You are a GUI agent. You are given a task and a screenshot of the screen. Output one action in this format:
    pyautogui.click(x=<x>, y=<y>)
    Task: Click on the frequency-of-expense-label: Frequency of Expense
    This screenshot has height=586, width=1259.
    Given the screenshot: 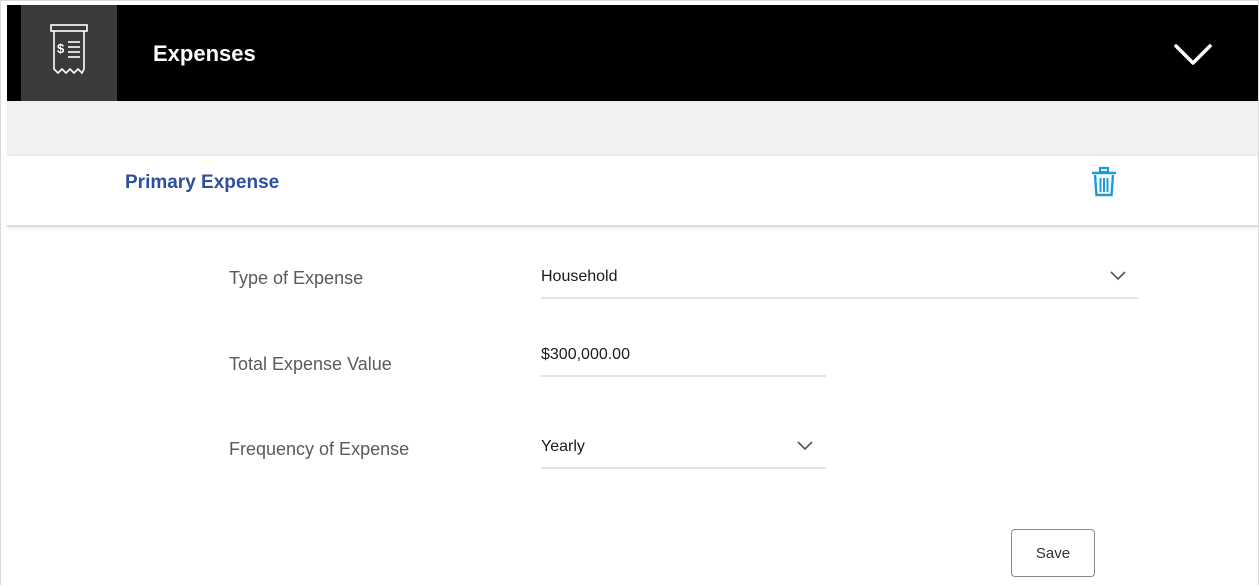 What is the action you would take?
    pyautogui.click(x=319, y=449)
    